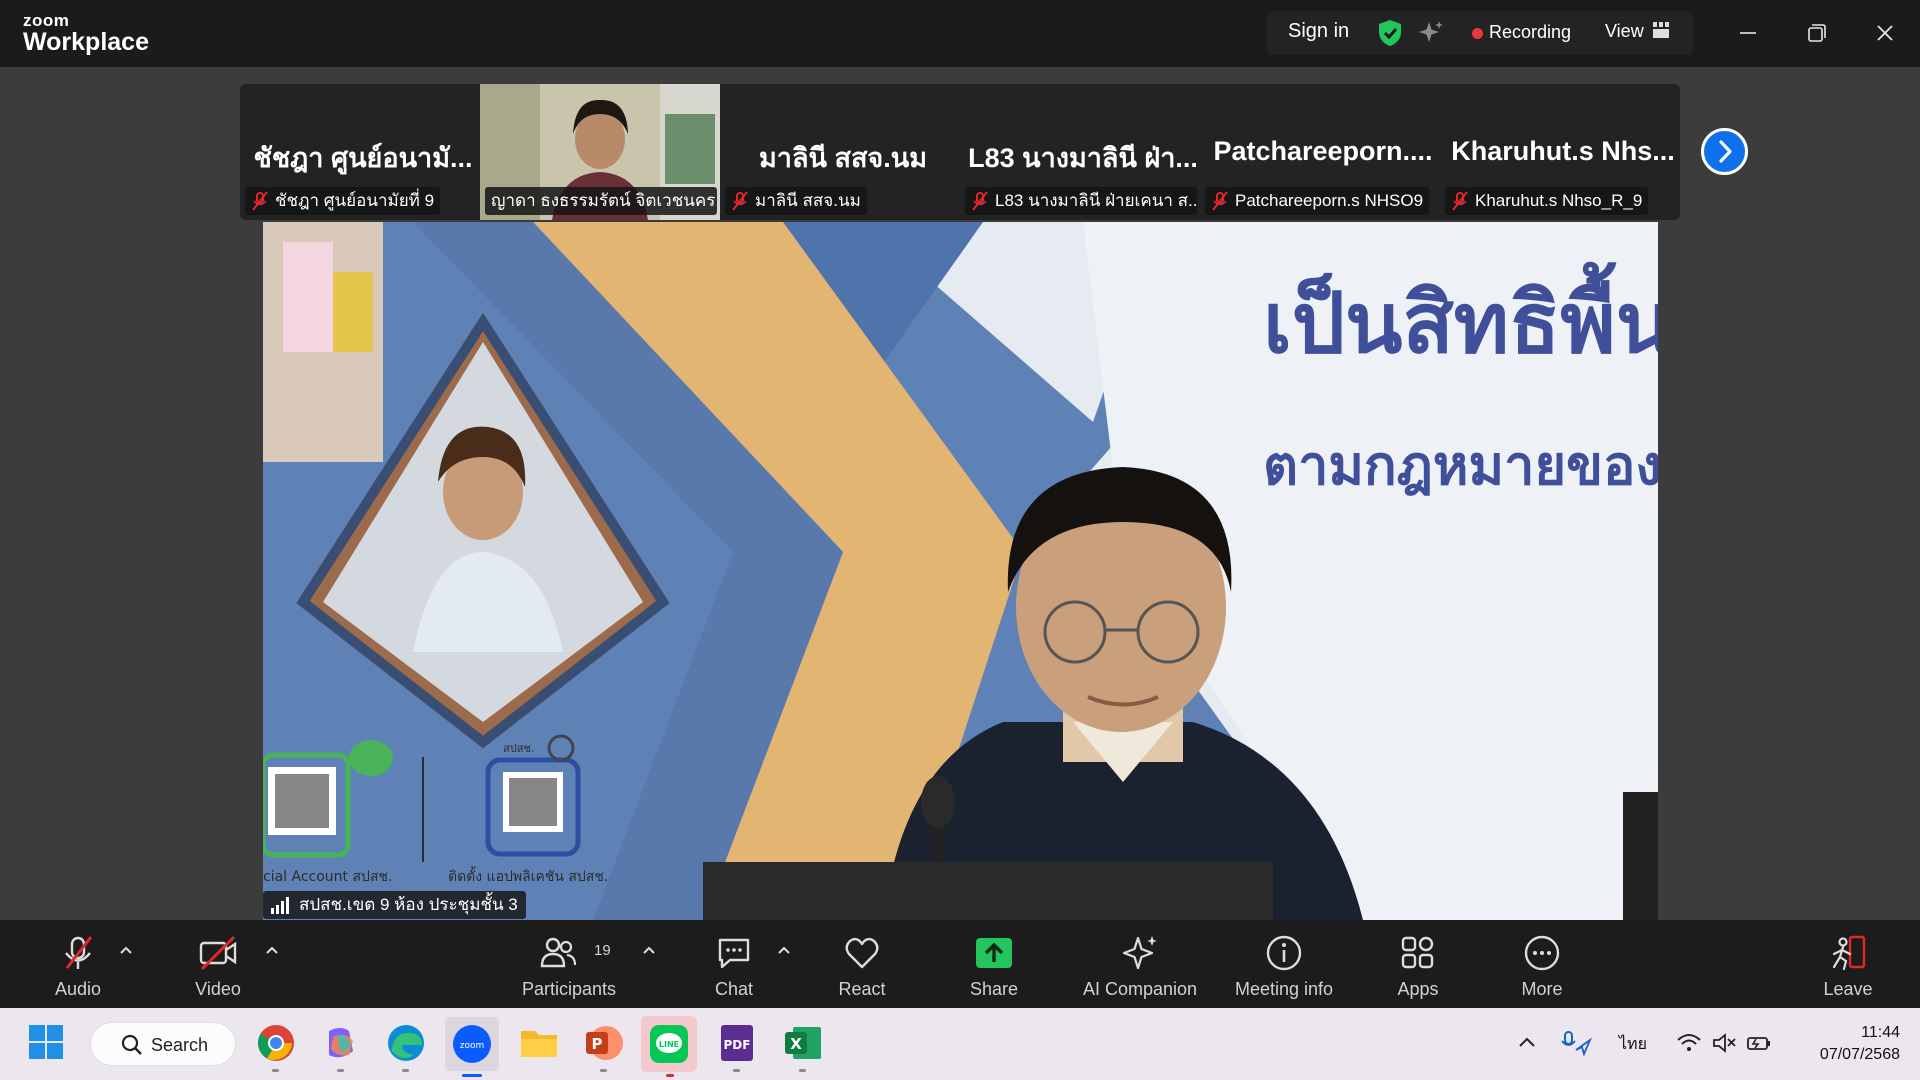  What do you see at coordinates (280, 905) in the screenshot?
I see `signal-strength-icon` at bounding box center [280, 905].